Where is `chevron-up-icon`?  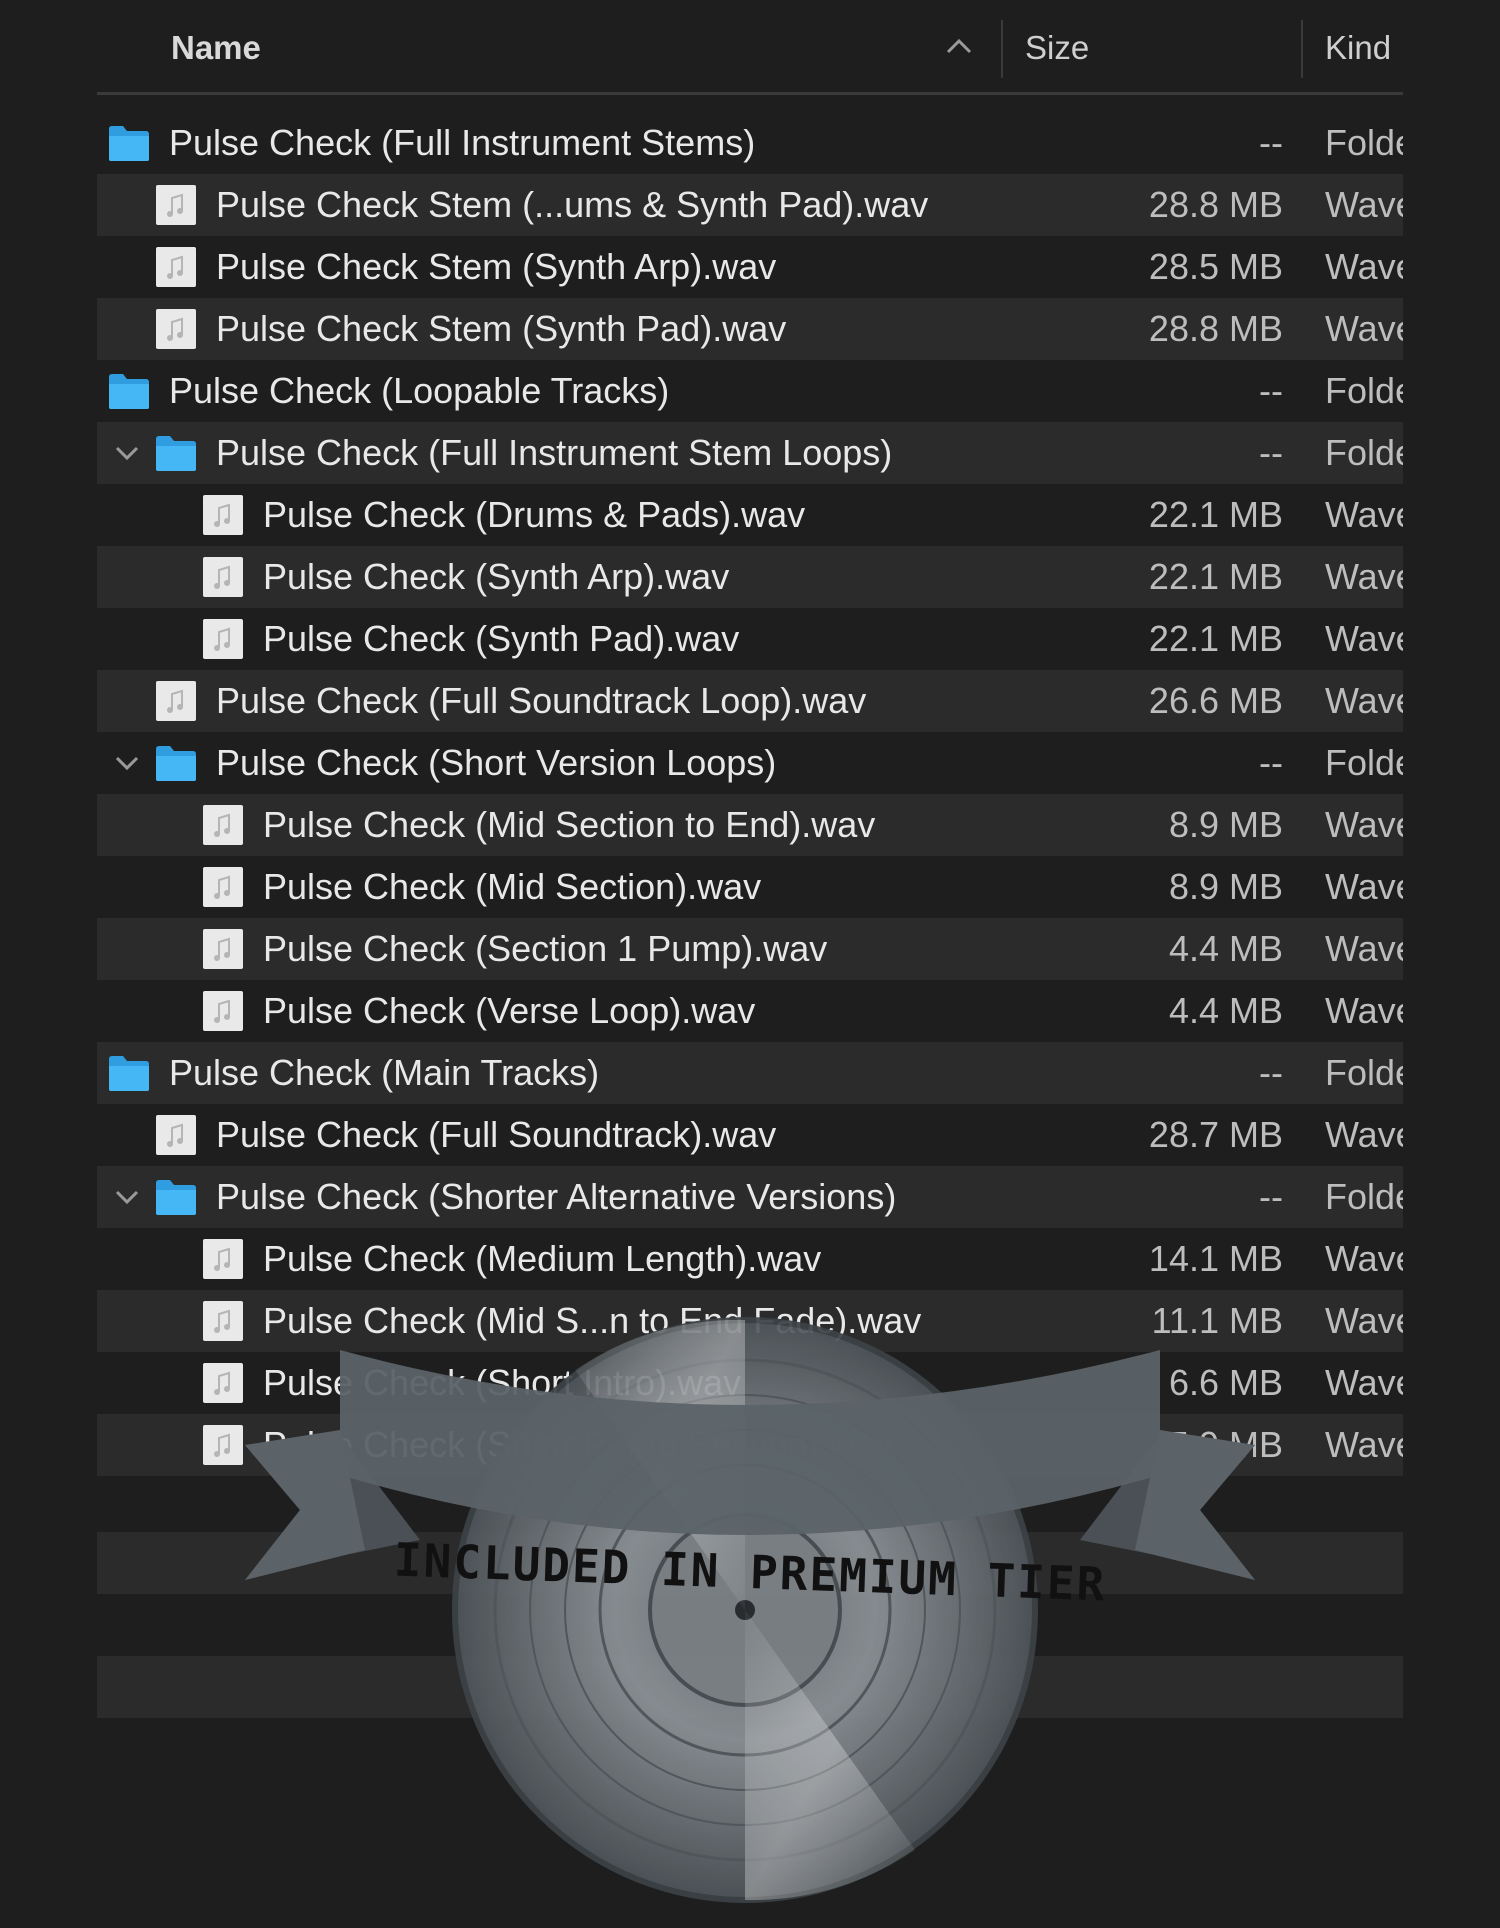 chevron-up-icon is located at coordinates (959, 46).